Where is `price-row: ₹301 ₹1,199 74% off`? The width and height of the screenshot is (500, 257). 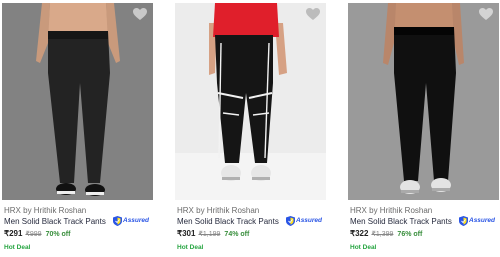 price-row: ₹301 ₹1,199 74% off is located at coordinates (213, 233).